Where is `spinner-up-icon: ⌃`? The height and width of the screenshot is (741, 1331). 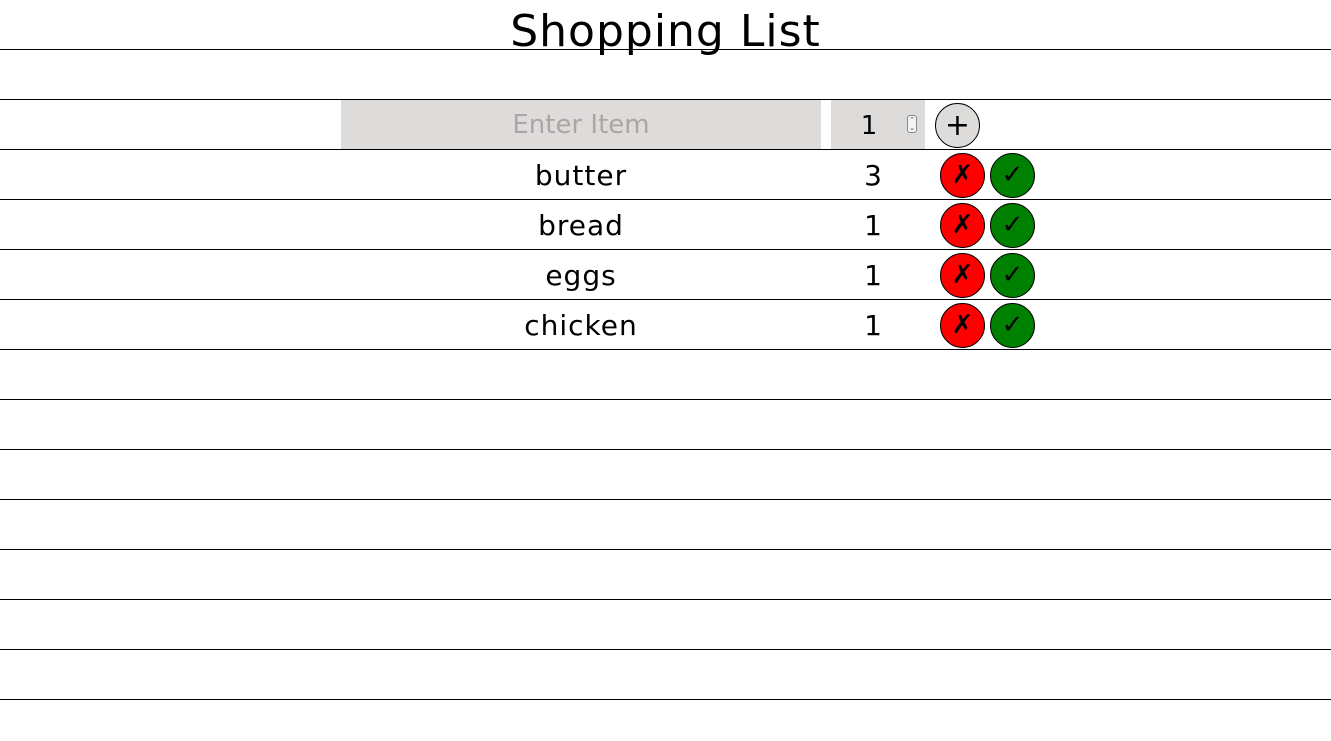 spinner-up-icon: ⌃ is located at coordinates (912, 120).